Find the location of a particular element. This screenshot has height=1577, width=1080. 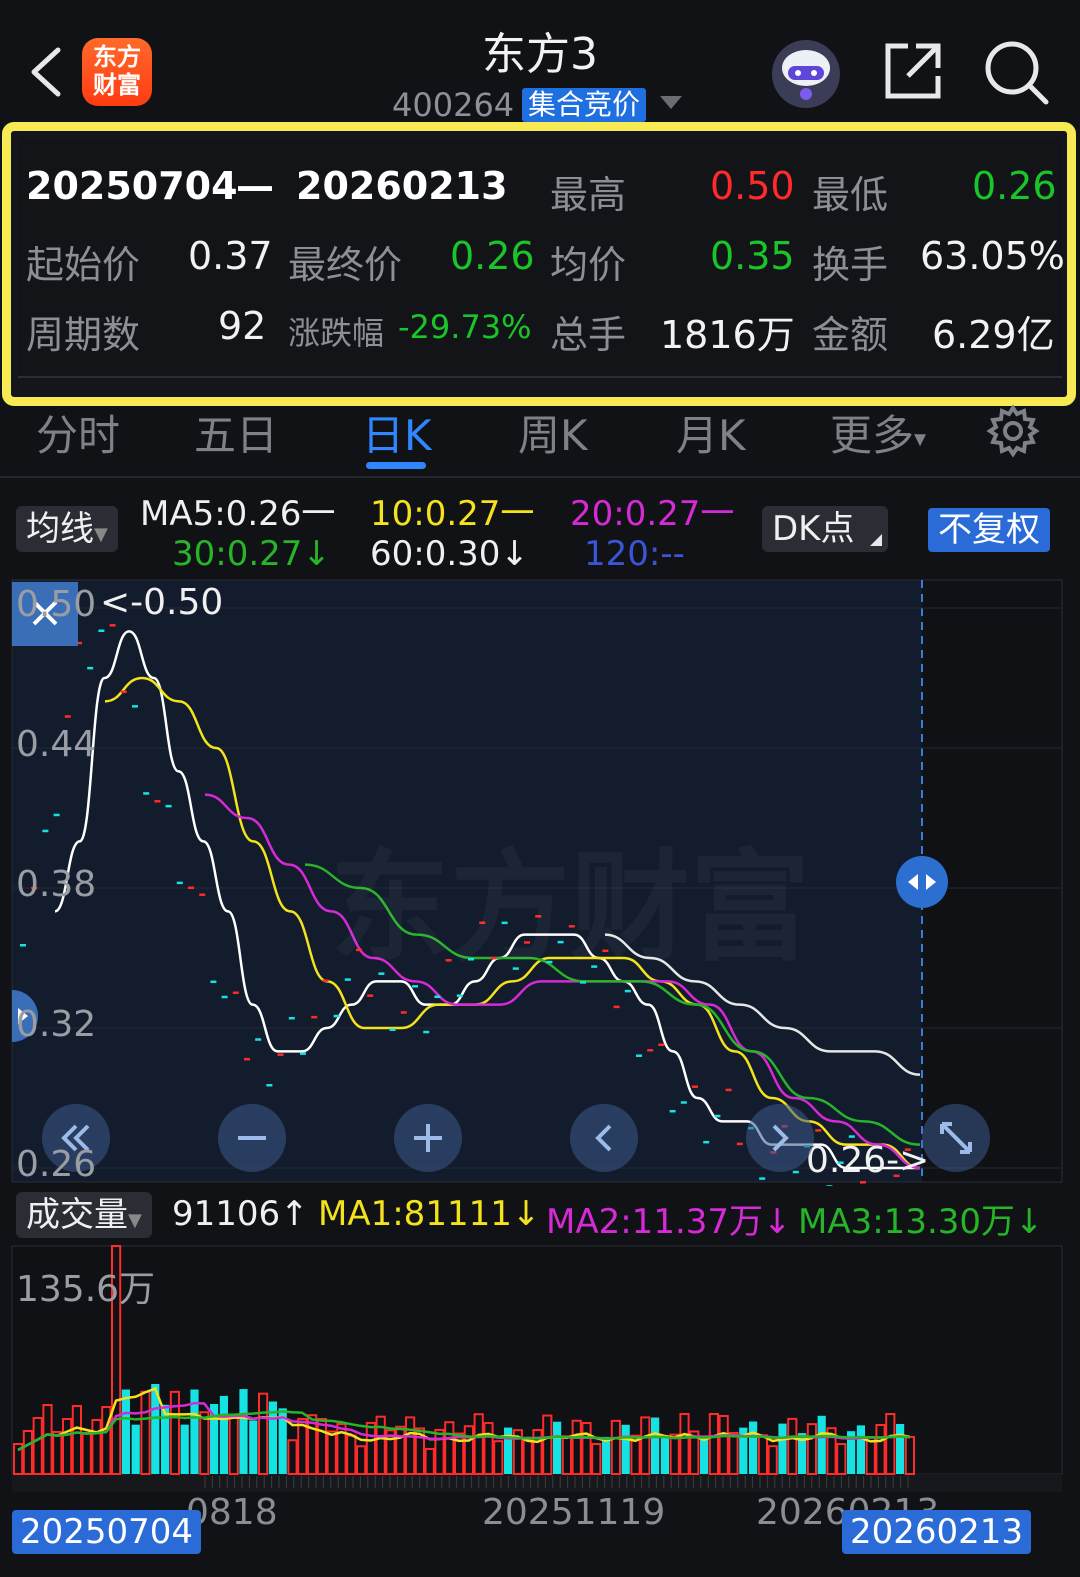

caret-down-icon is located at coordinates (671, 102).